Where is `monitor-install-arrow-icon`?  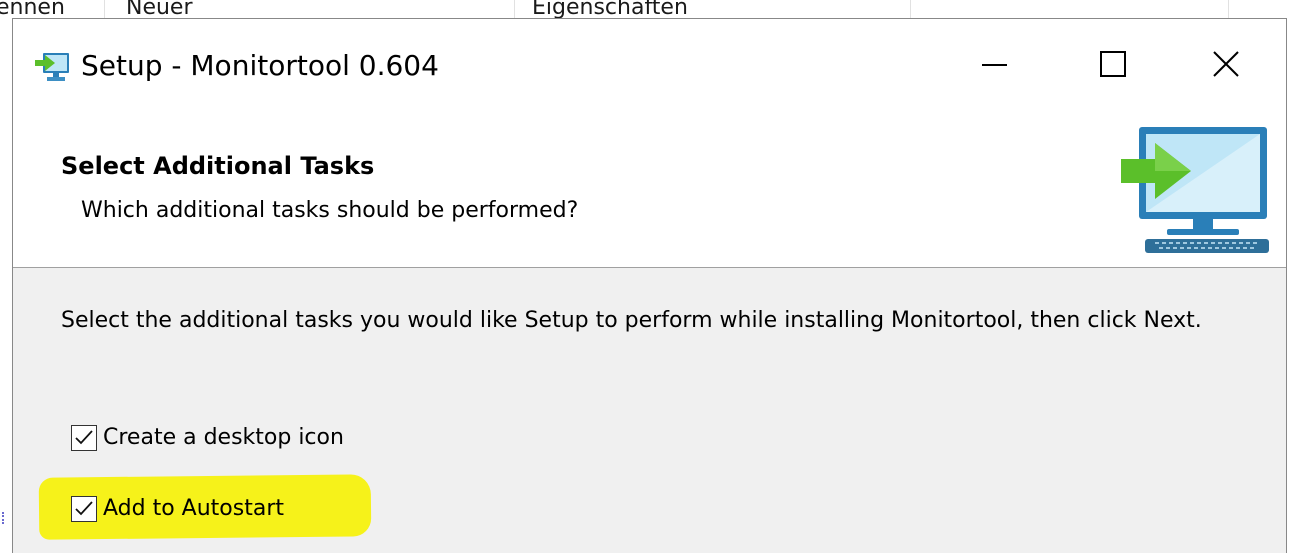 monitor-install-arrow-icon is located at coordinates (1195, 190).